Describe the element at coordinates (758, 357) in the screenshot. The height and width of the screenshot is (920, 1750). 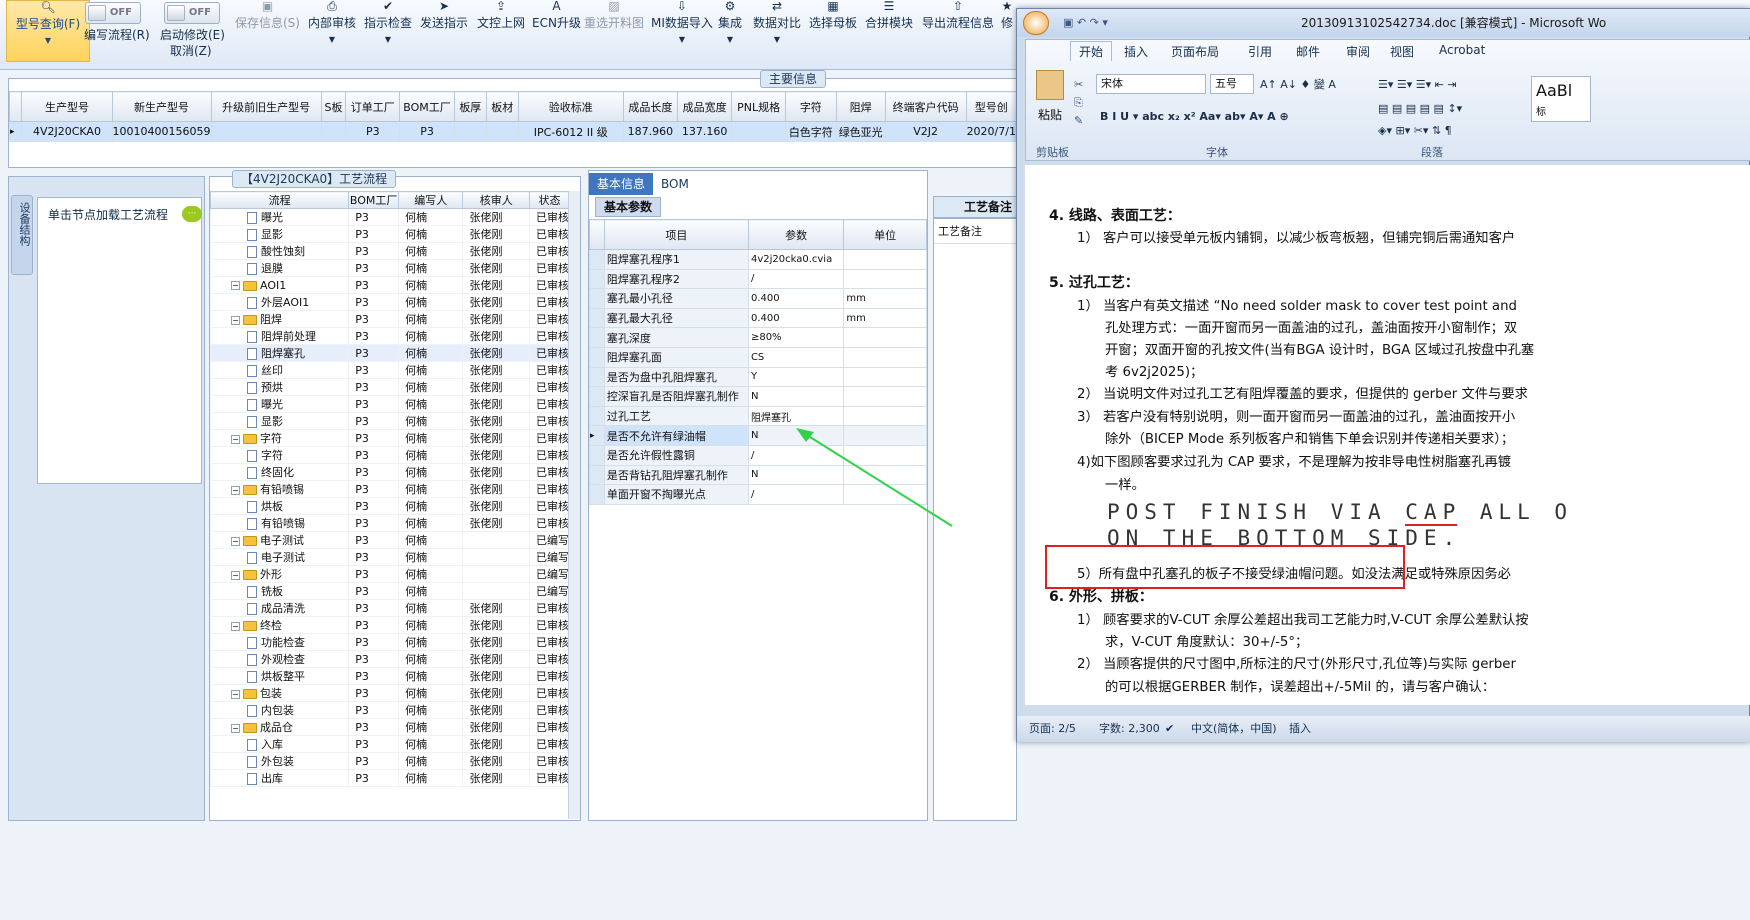
I see `param-row: 阻焊塞孔面 CS` at that location.